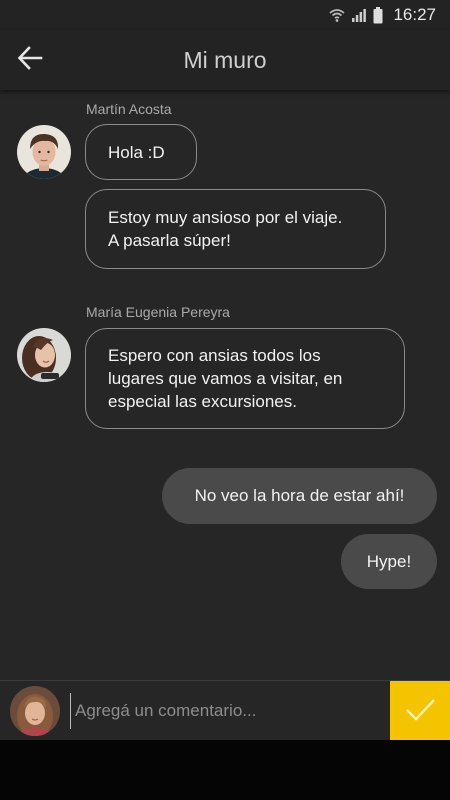 The image size is (450, 800). I want to click on status-bar: 16:27, so click(225, 15).